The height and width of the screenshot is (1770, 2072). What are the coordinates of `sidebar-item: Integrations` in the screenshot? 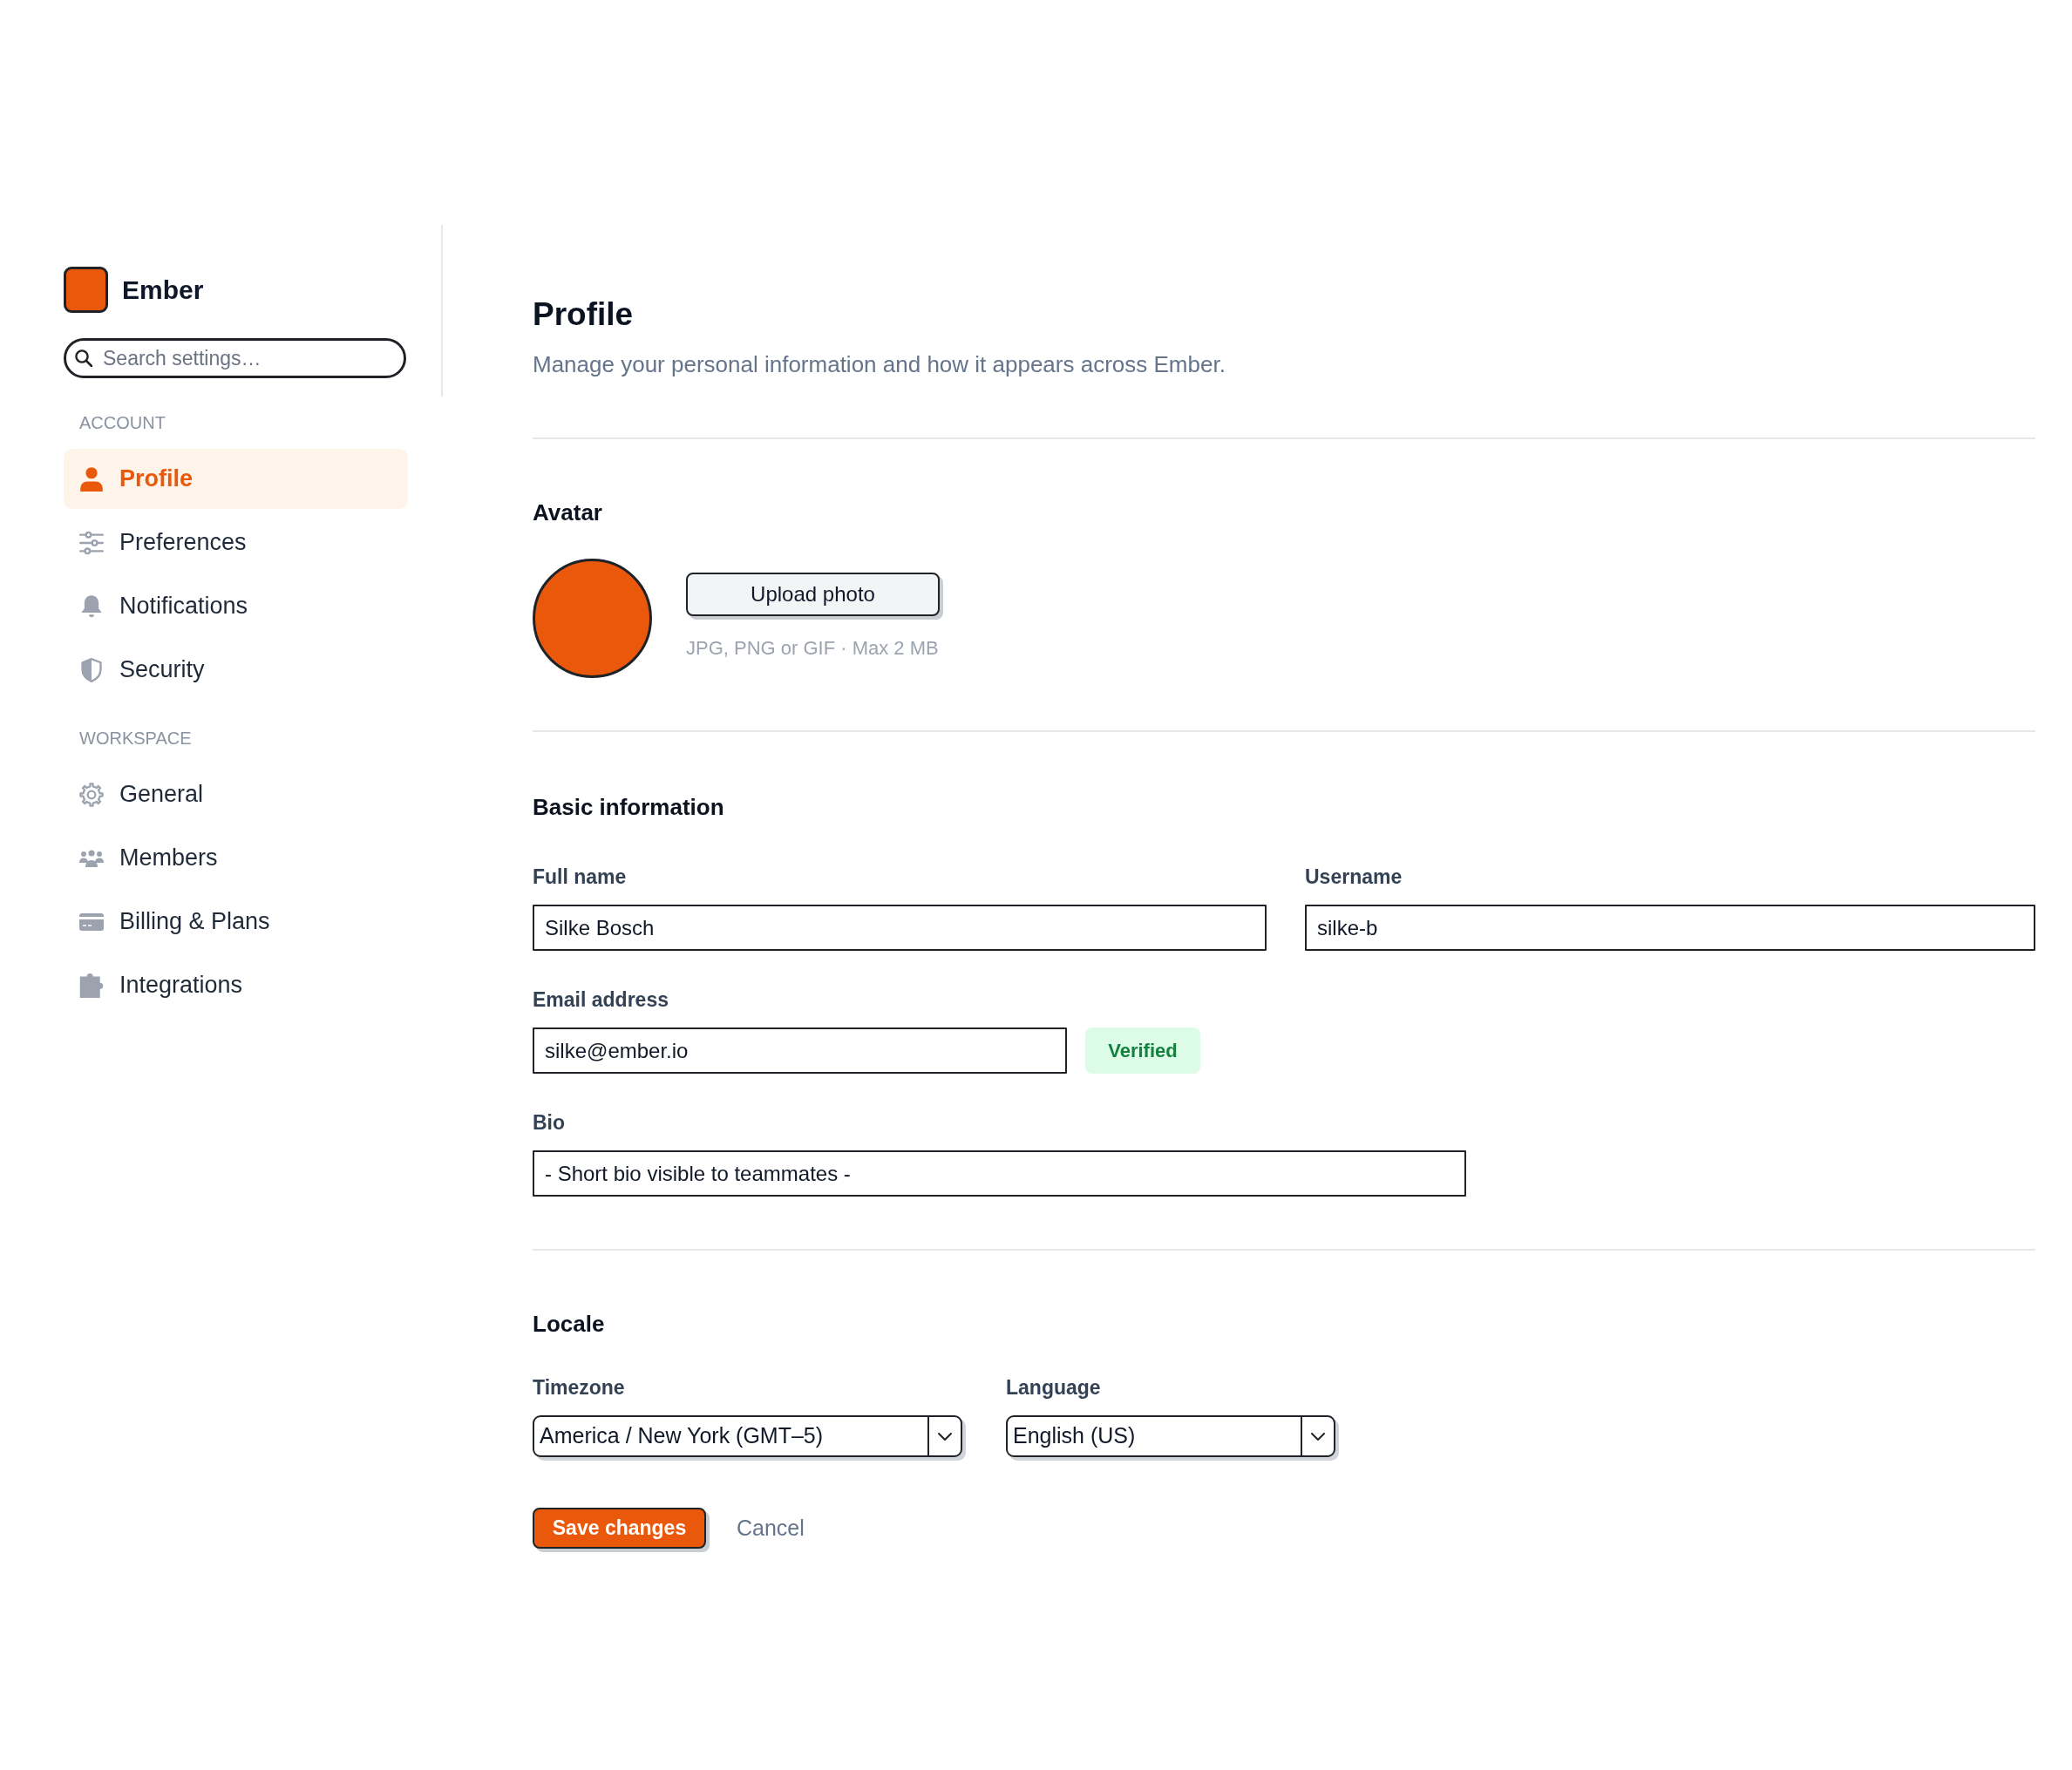 It's located at (236, 985).